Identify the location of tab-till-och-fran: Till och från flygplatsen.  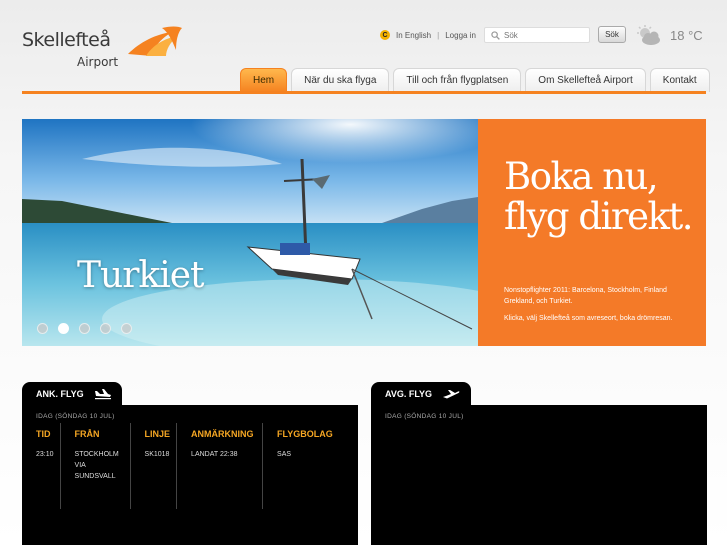
(457, 80).